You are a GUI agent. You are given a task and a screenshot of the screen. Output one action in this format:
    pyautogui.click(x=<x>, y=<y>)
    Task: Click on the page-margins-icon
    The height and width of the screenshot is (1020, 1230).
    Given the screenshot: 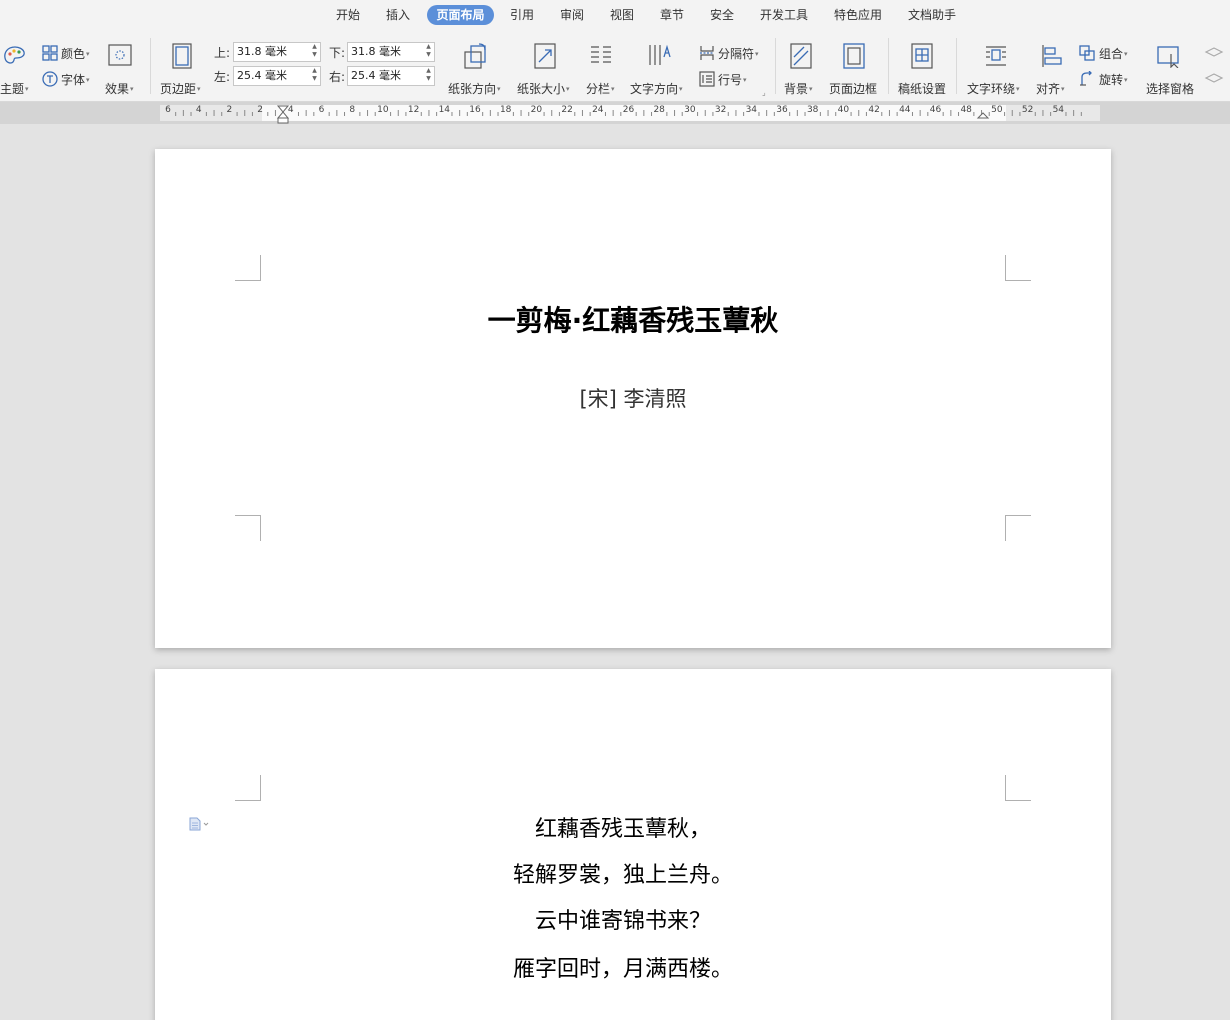 What is the action you would take?
    pyautogui.click(x=182, y=56)
    